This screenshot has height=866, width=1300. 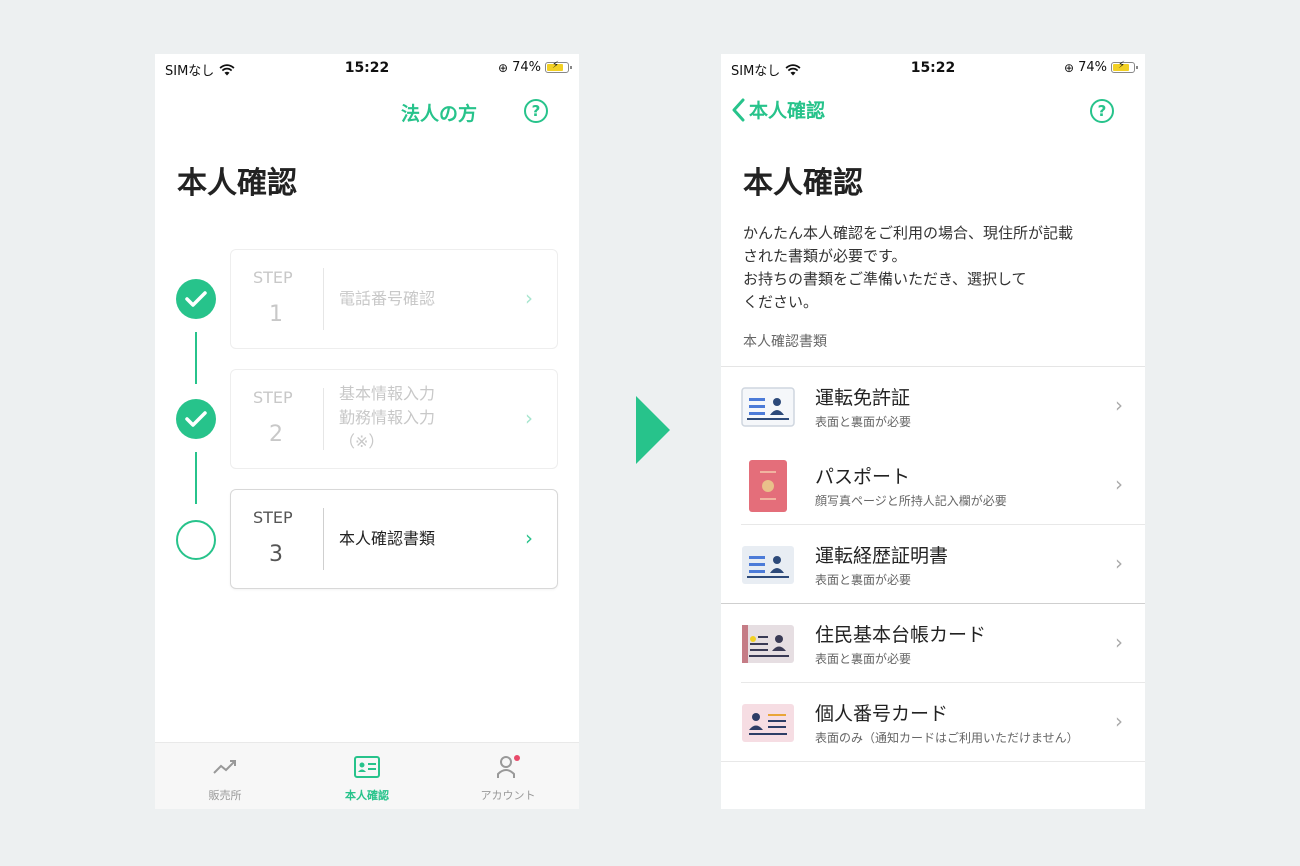 I want to click on document-item-driving-record: 運転経歴証明書 表面と裏面が必要 ›, so click(x=933, y=564).